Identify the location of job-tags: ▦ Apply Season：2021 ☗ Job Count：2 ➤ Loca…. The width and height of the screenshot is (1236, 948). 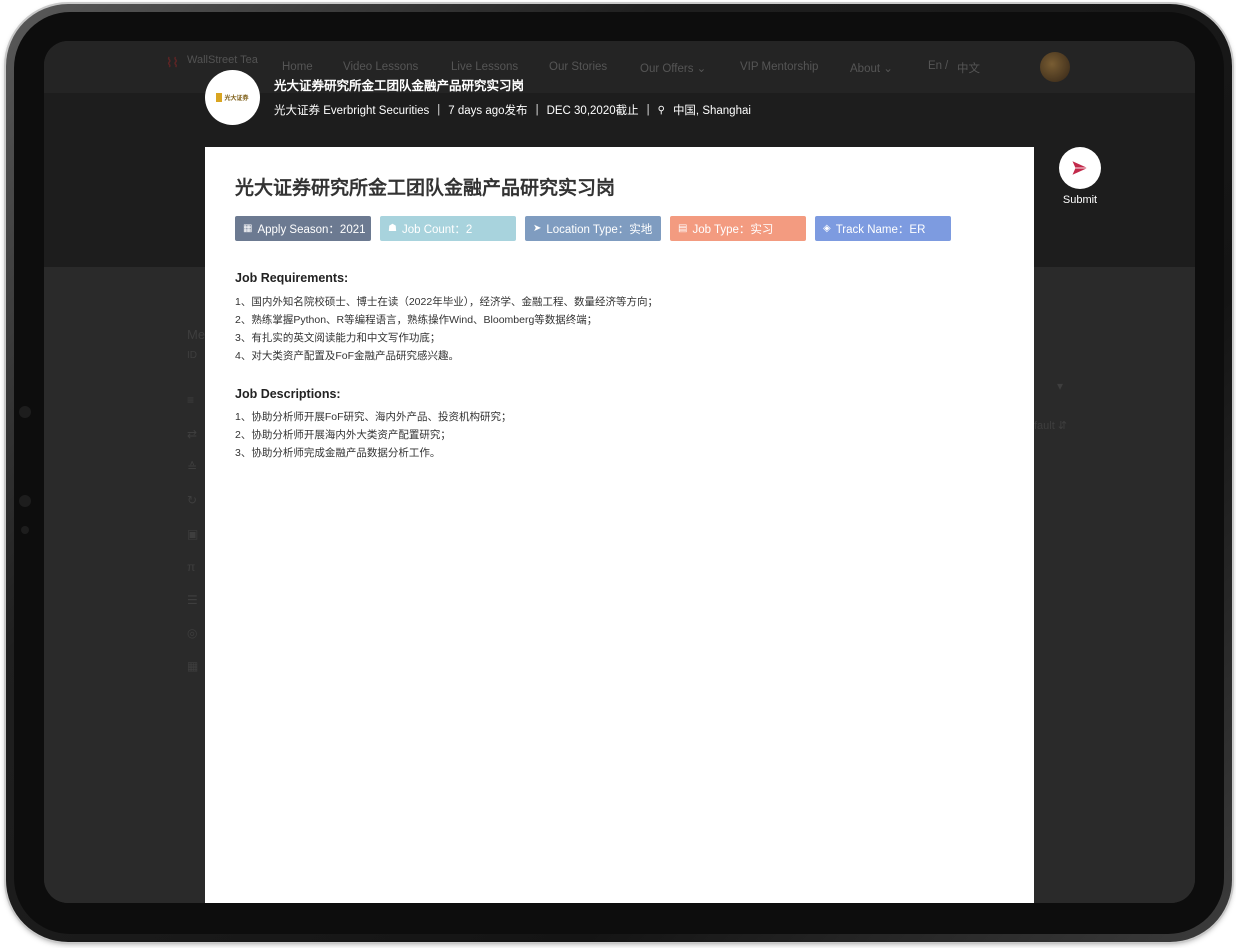
(593, 228).